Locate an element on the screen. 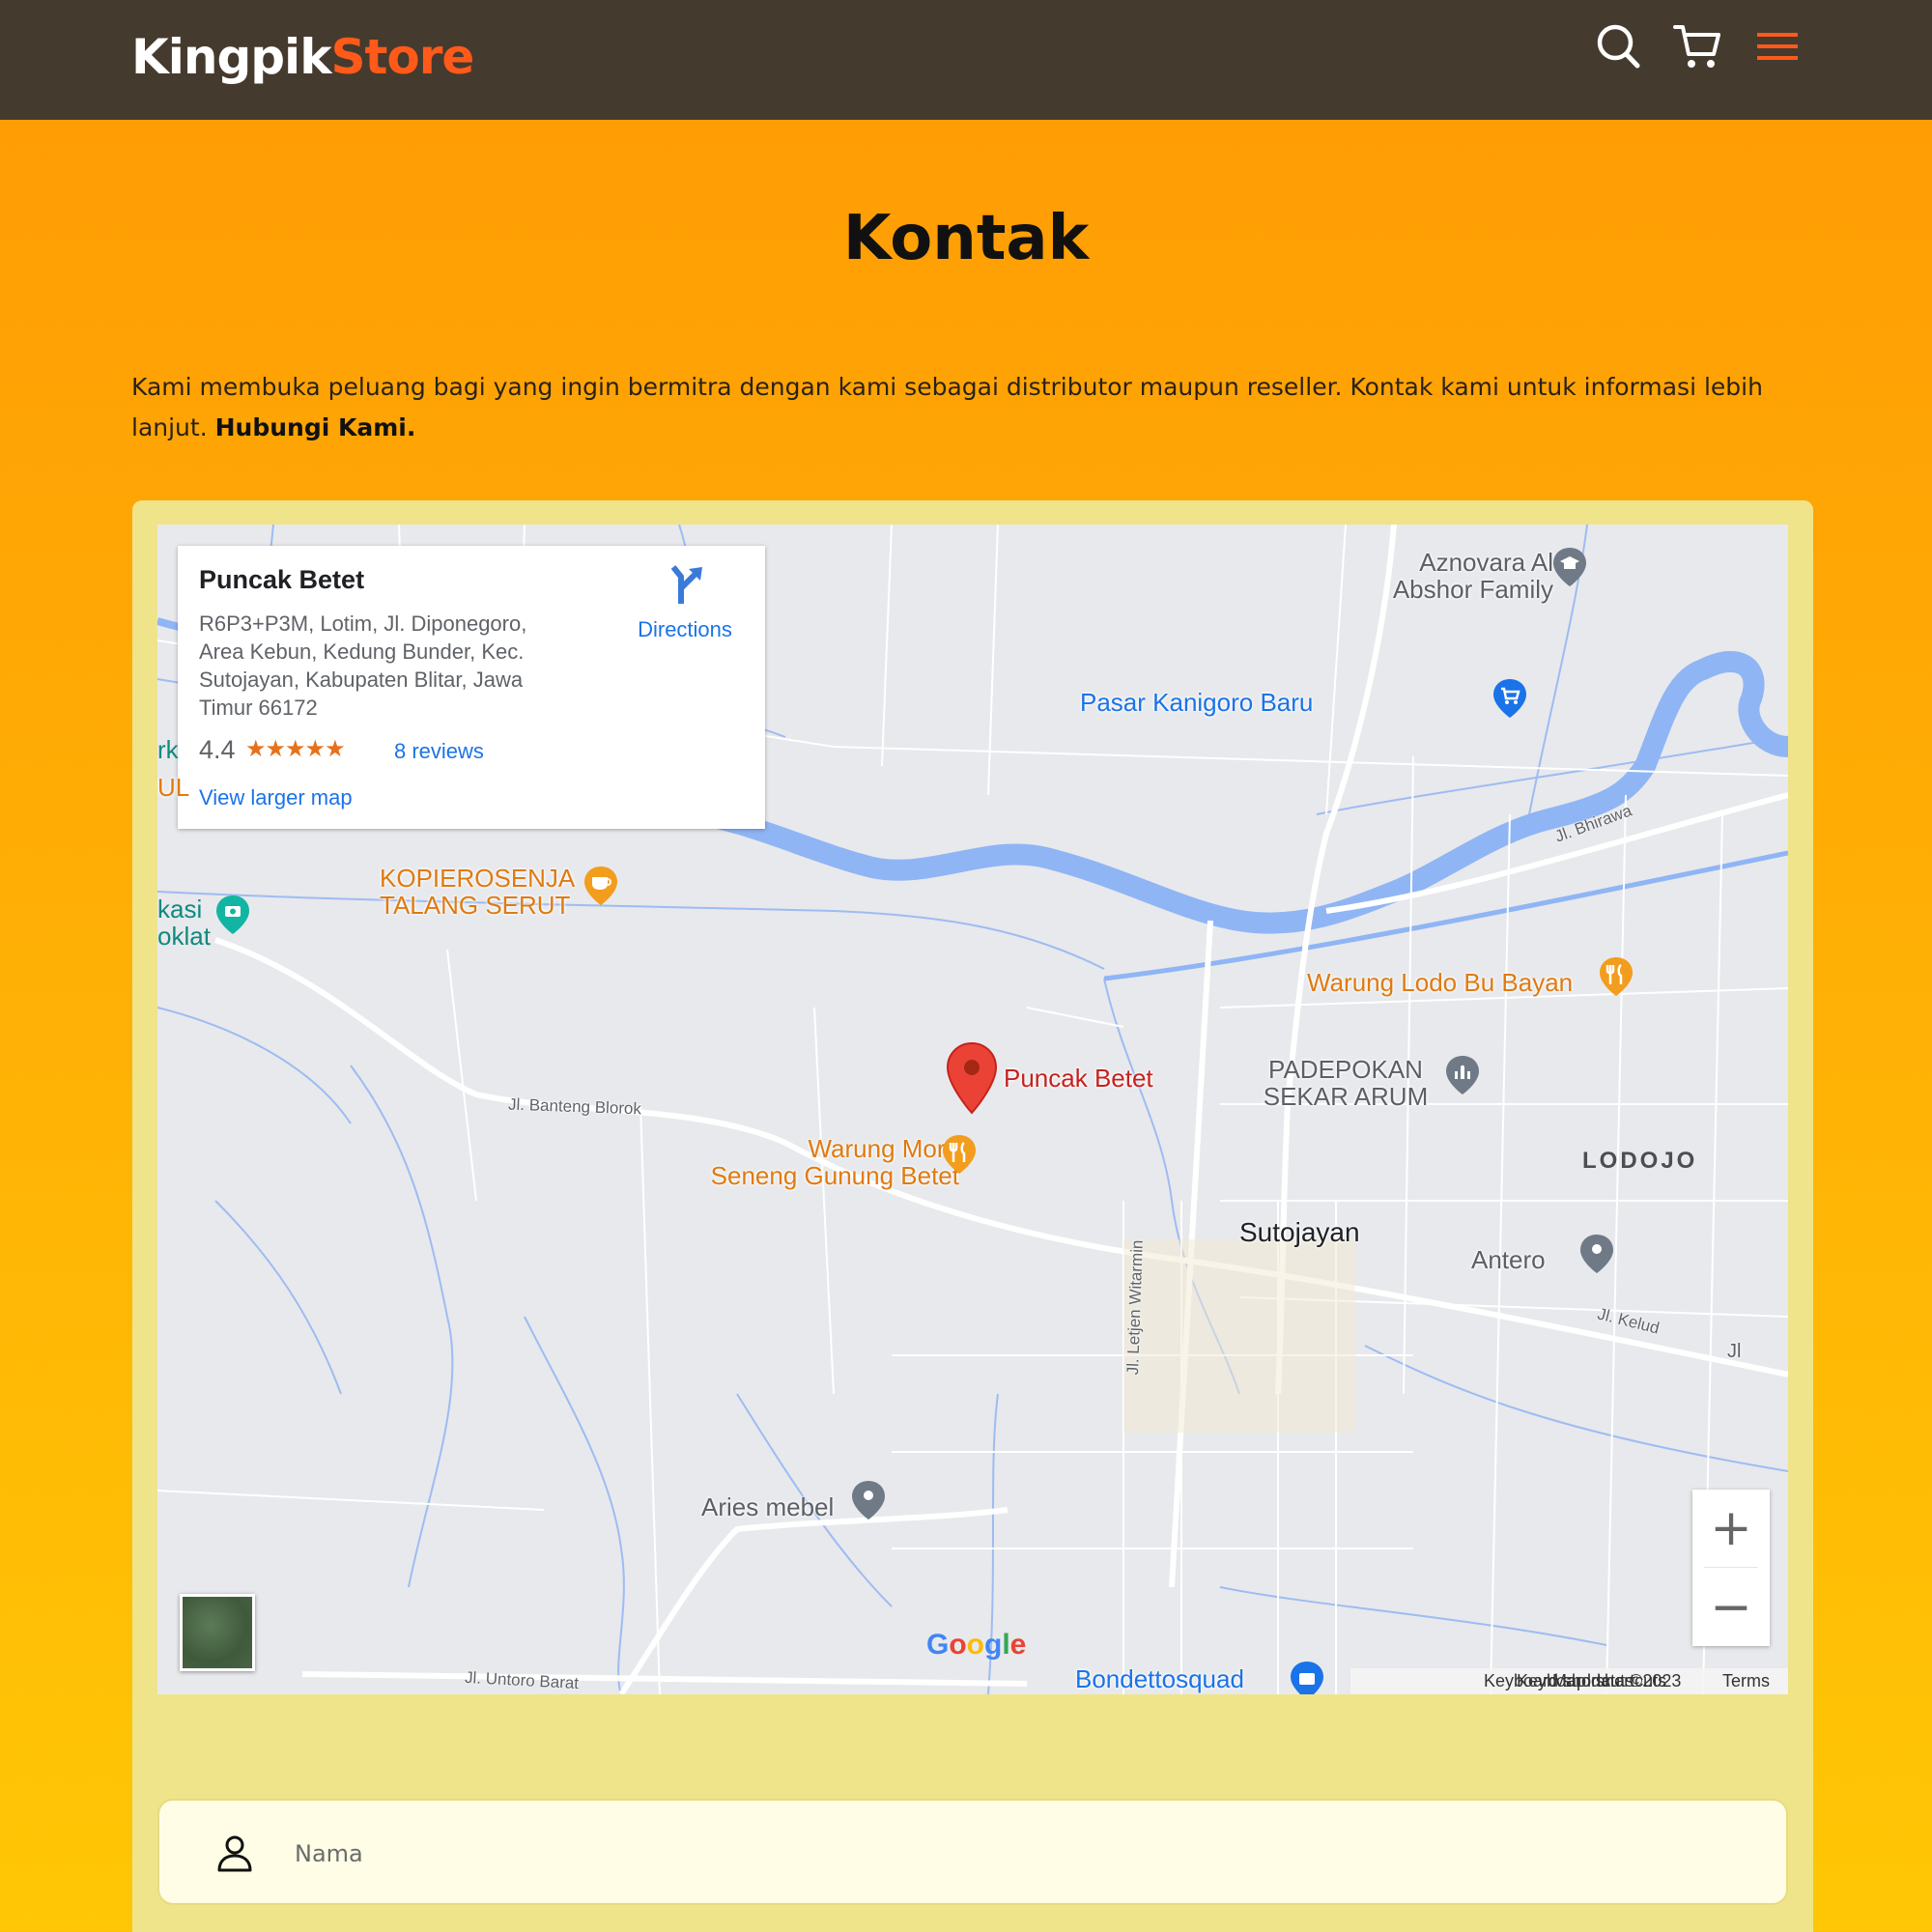 This screenshot has height=1932, width=1932. map-label-lodojo: LODOJO is located at coordinates (1640, 1161).